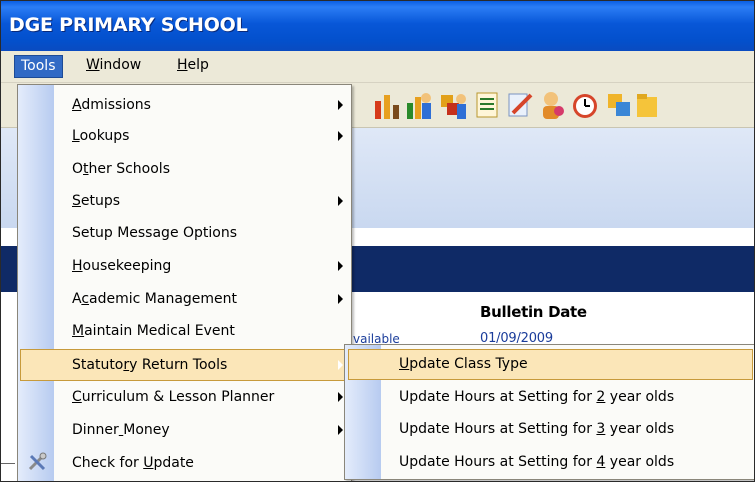 Image resolution: width=755 pixels, height=482 pixels. Describe the element at coordinates (76, 201) in the screenshot. I see `menu-item-setups-mnemonic: S` at that location.